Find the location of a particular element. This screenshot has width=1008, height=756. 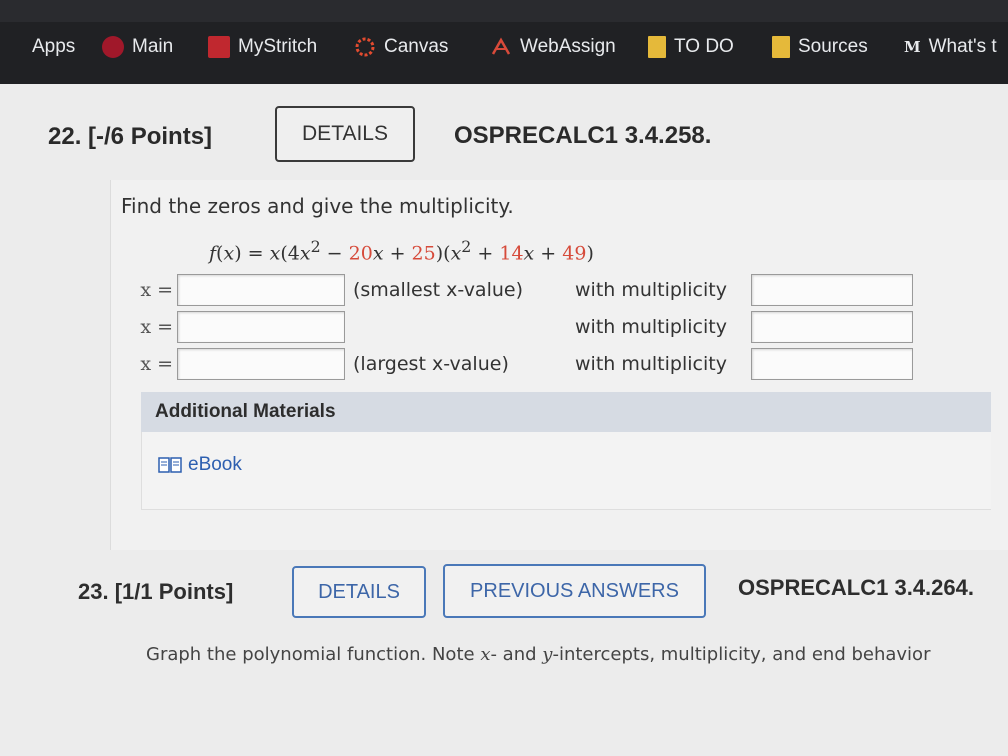

zero-row-1: x = (smallest x-value) with multiplicity is located at coordinates (559, 291).